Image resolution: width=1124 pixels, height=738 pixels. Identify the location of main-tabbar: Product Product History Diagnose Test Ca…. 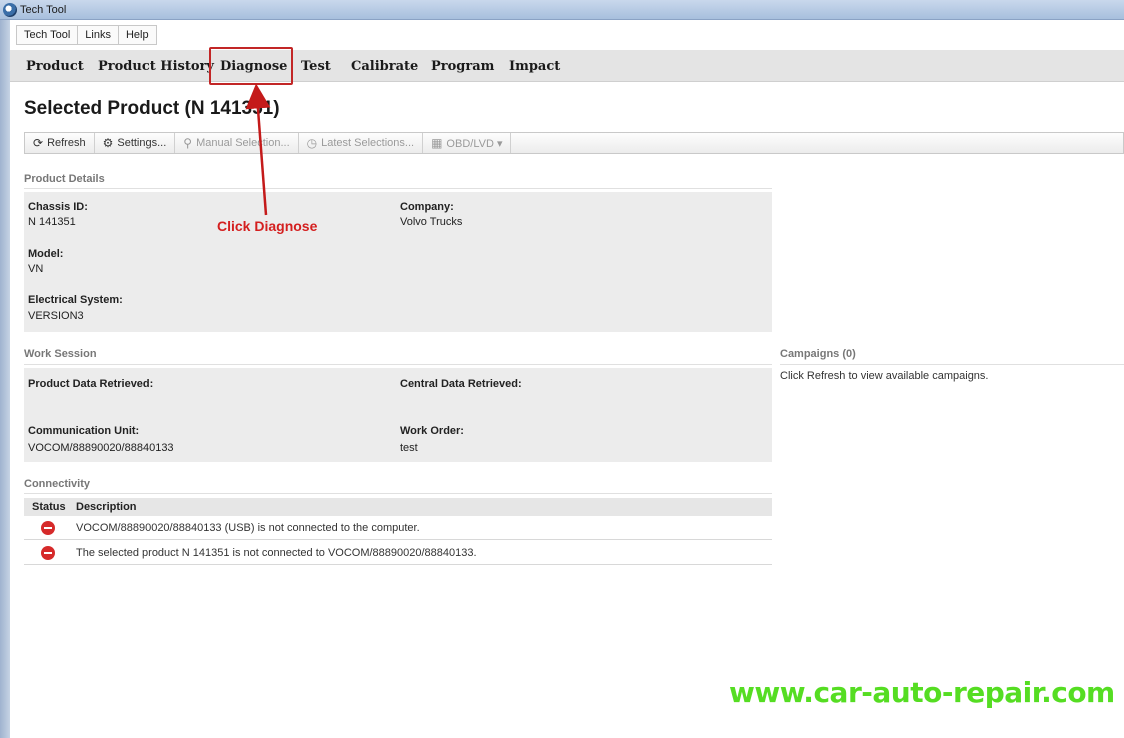
(567, 66).